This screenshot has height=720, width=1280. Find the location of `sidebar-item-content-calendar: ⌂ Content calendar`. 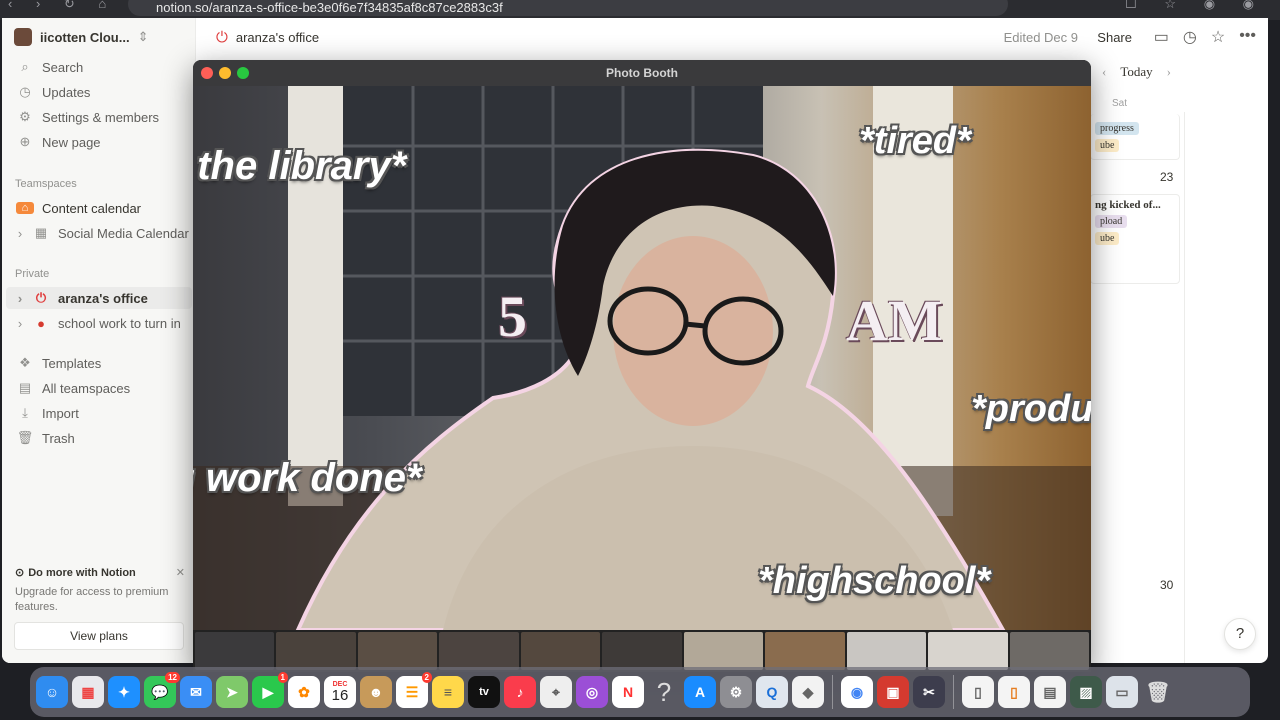

sidebar-item-content-calendar: ⌂ Content calendar is located at coordinates (78, 208).